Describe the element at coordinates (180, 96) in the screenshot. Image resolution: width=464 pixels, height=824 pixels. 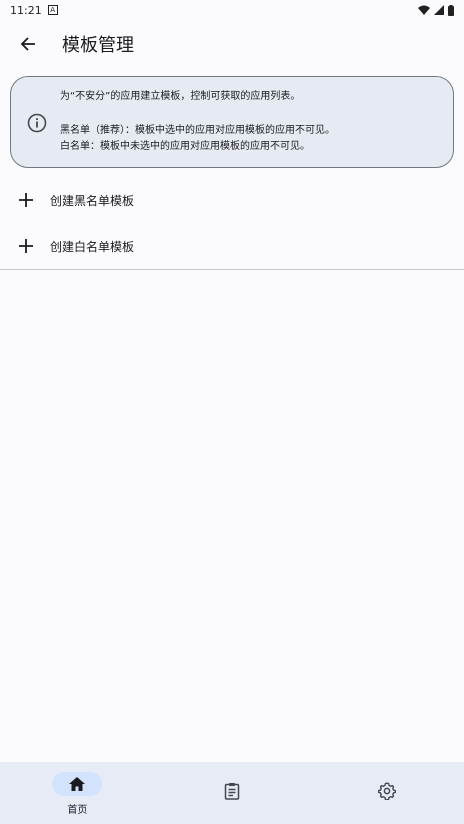
I see `info-line-1: 为“不安分”的应用建立模板，控制可获取的应用列表。` at that location.